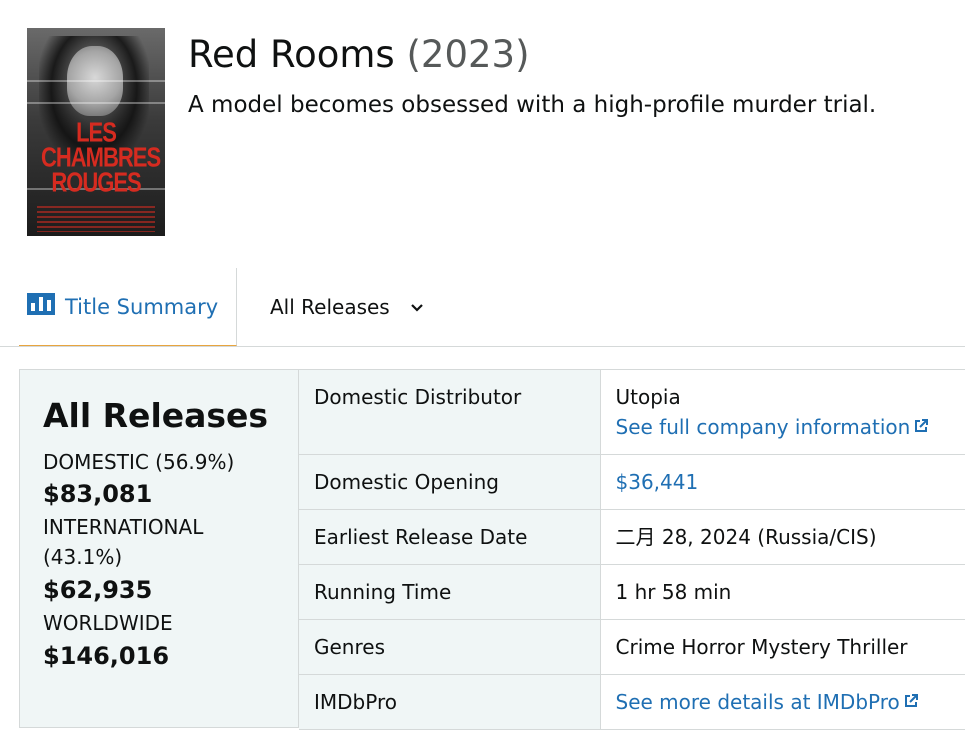  I want to click on chevron-down-icon, so click(417, 306).